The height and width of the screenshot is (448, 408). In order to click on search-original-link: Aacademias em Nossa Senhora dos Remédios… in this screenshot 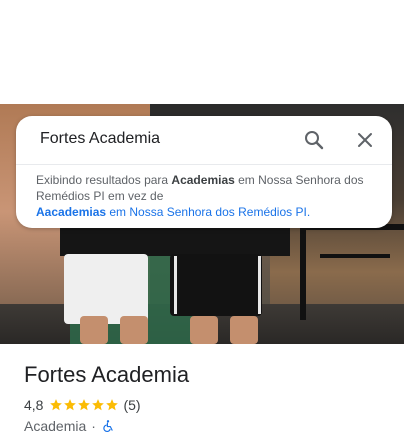, I will do `click(173, 212)`.